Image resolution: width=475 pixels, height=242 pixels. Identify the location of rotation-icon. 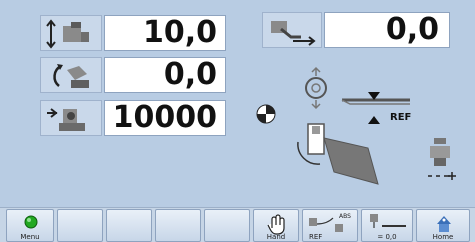
(71, 75).